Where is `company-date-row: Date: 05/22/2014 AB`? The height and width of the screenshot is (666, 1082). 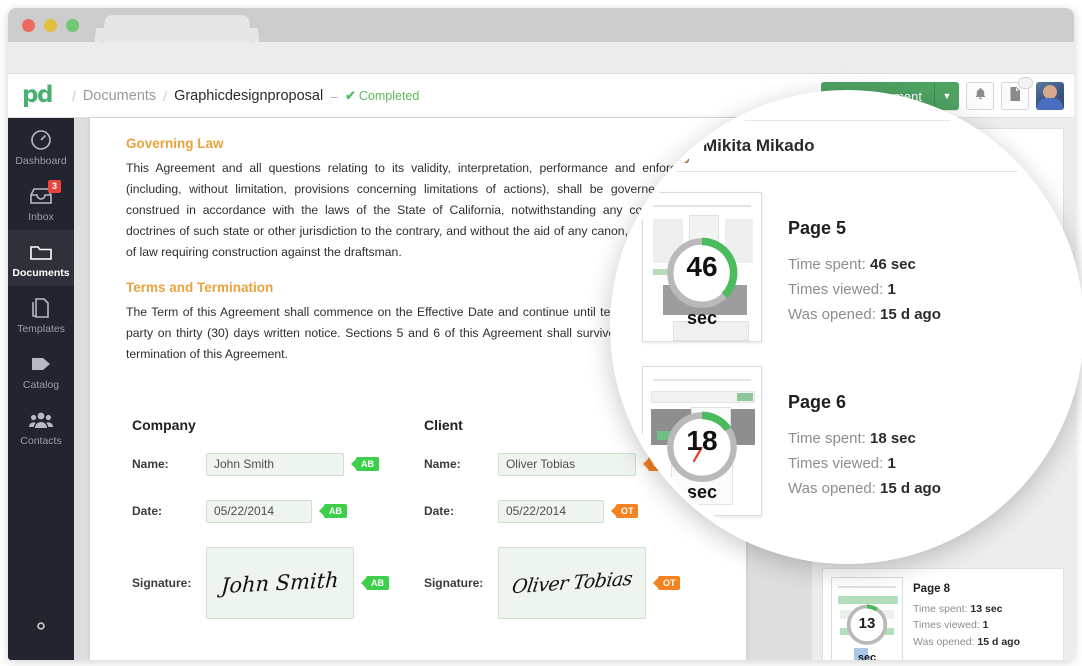
company-date-row: Date: 05/22/2014 AB is located at coordinates (278, 511).